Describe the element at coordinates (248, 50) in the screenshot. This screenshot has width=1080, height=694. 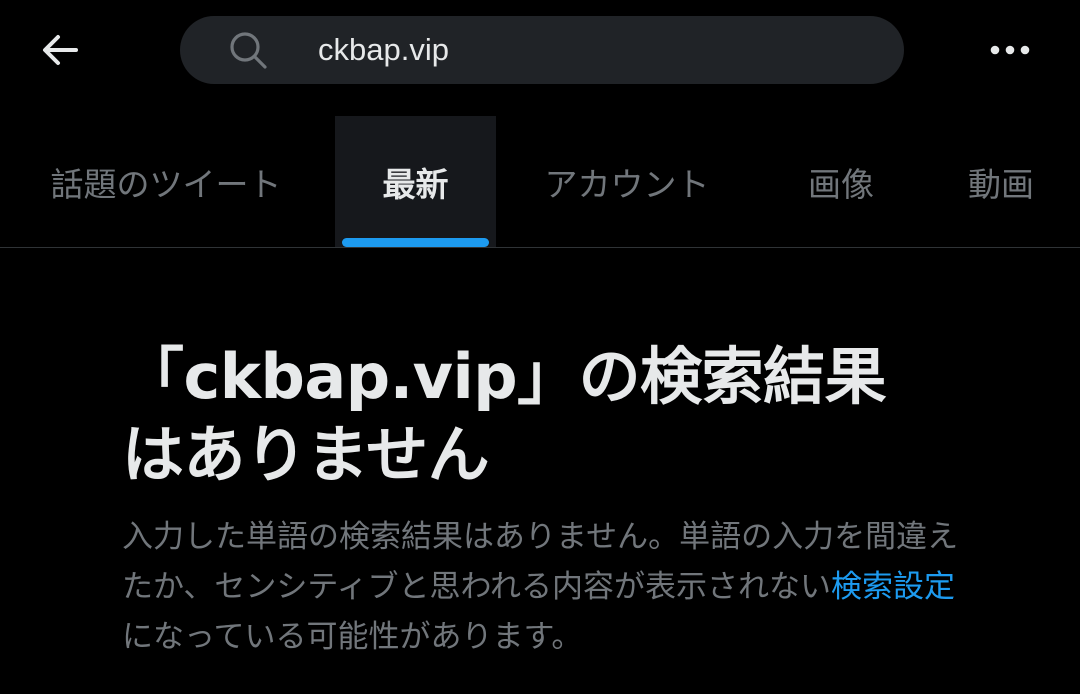
I see `search-icon` at that location.